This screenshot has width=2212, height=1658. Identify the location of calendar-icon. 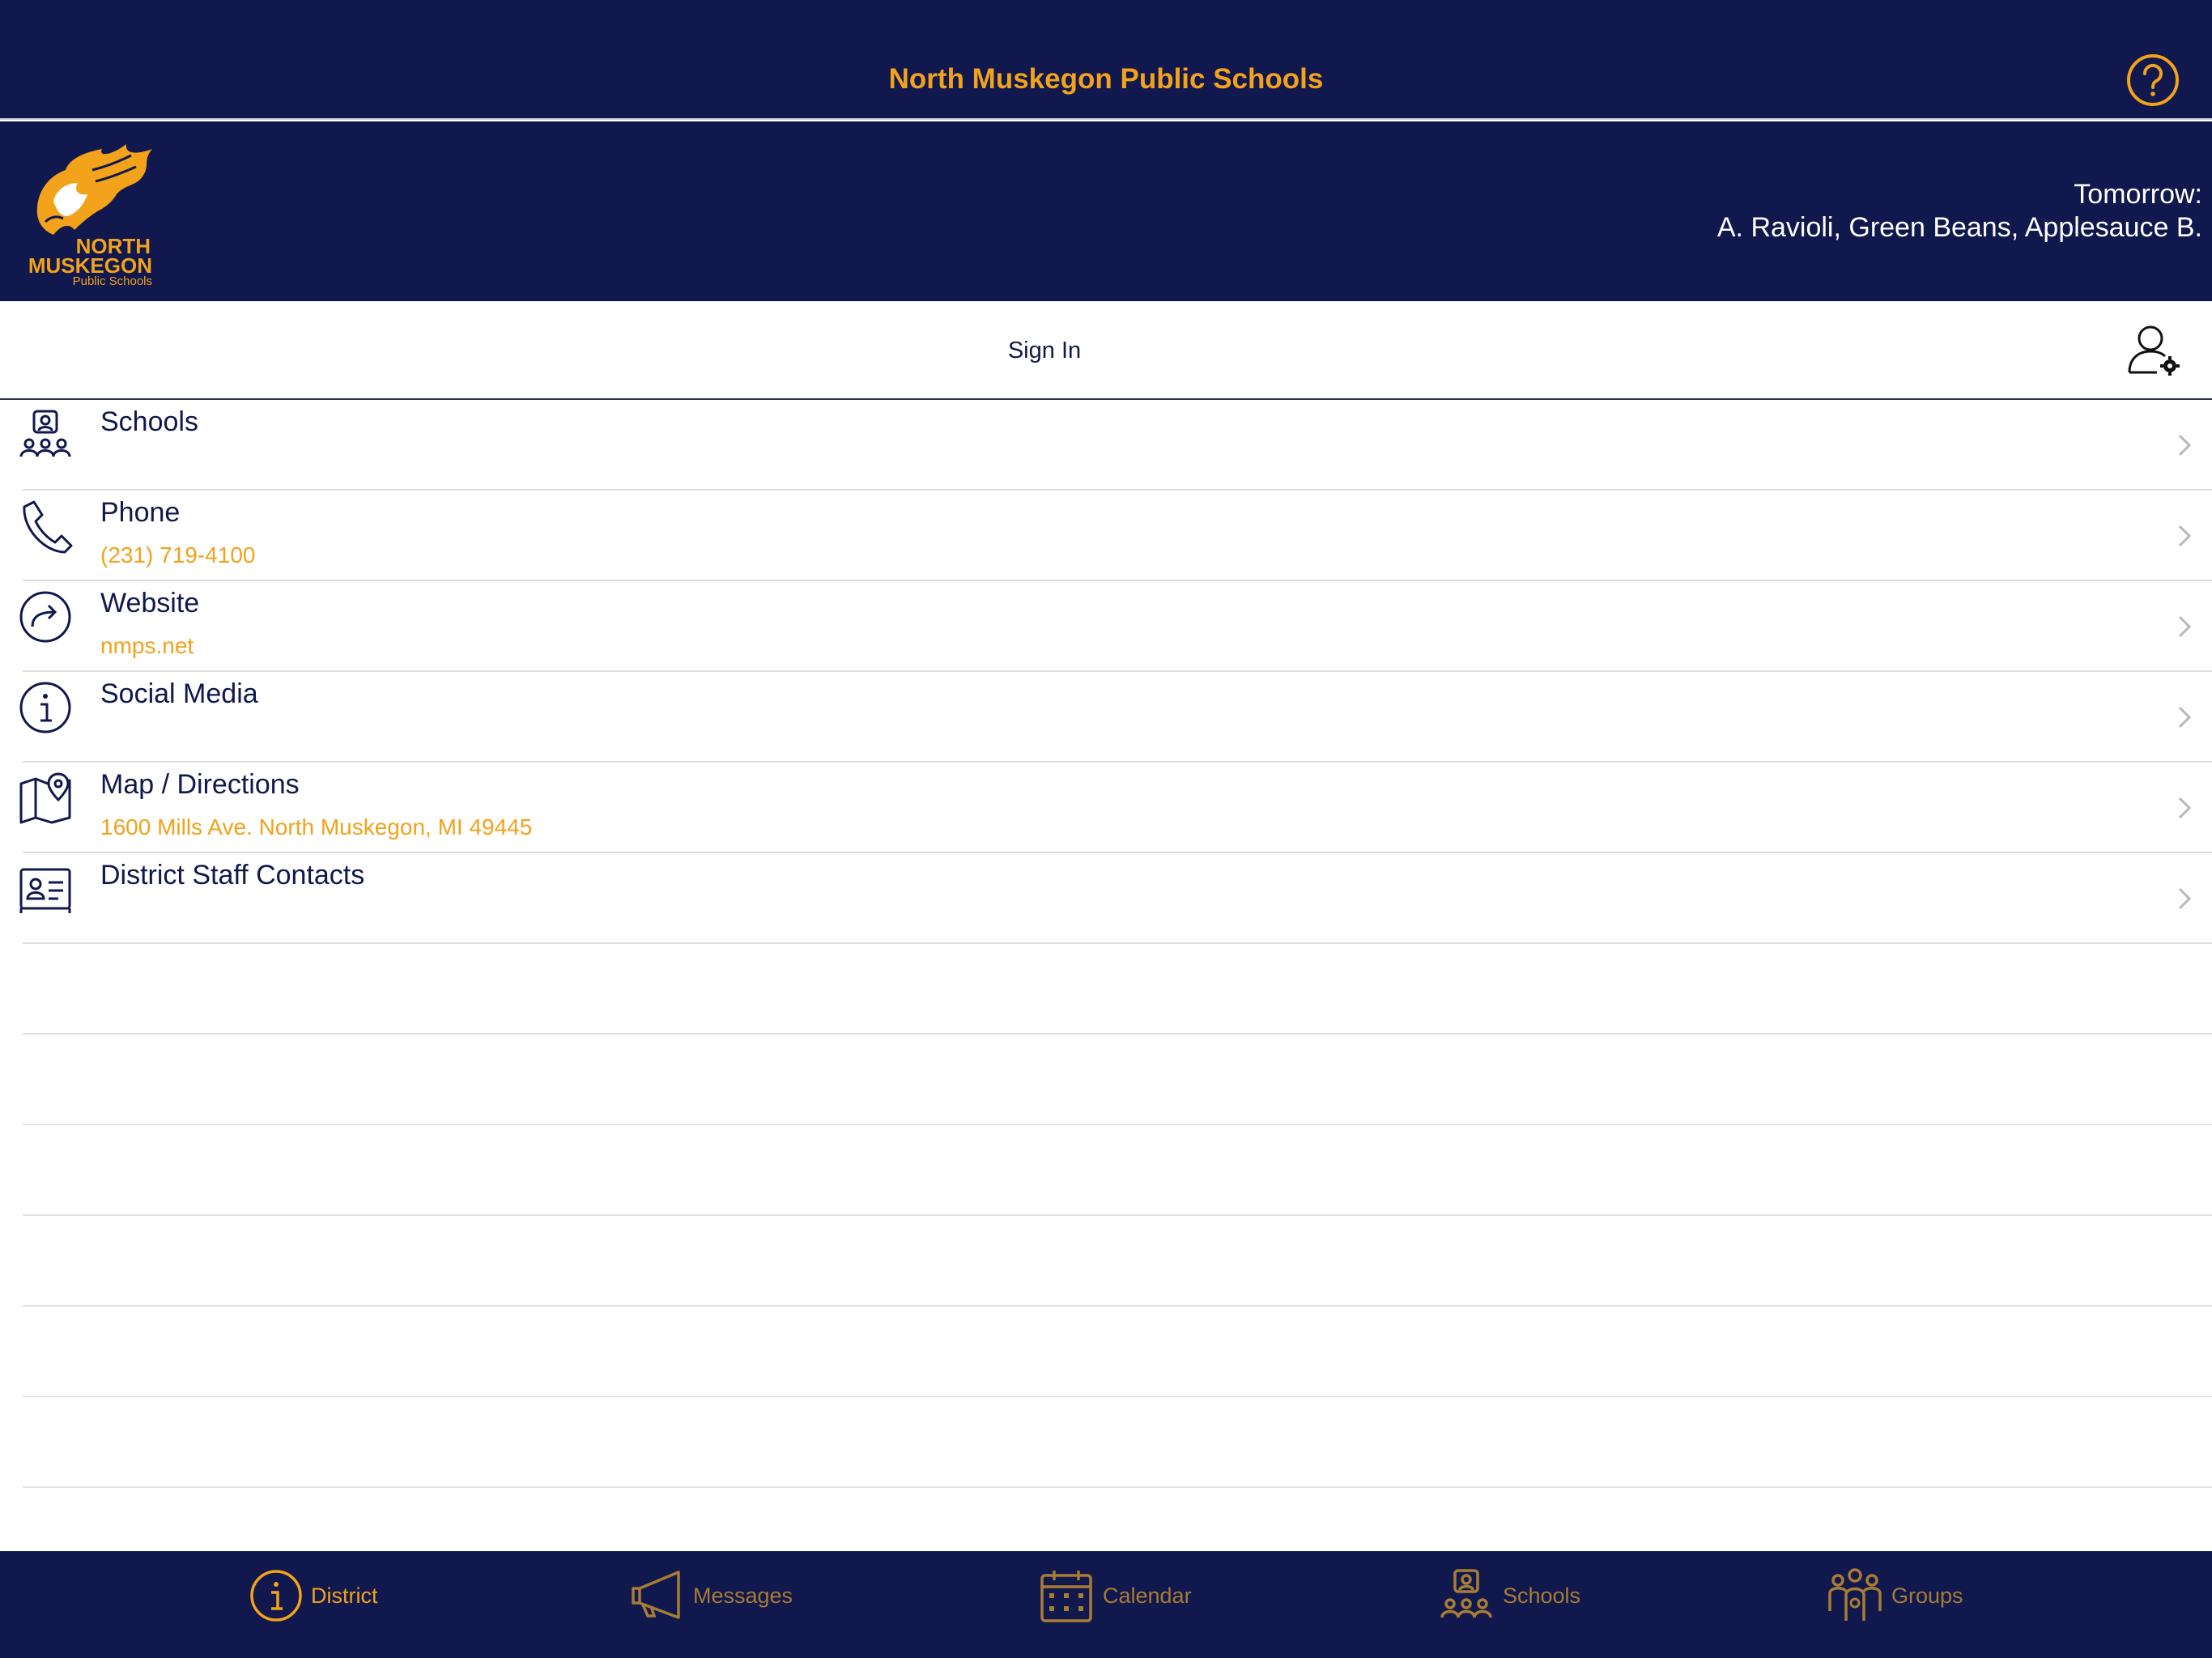
(1066, 1596).